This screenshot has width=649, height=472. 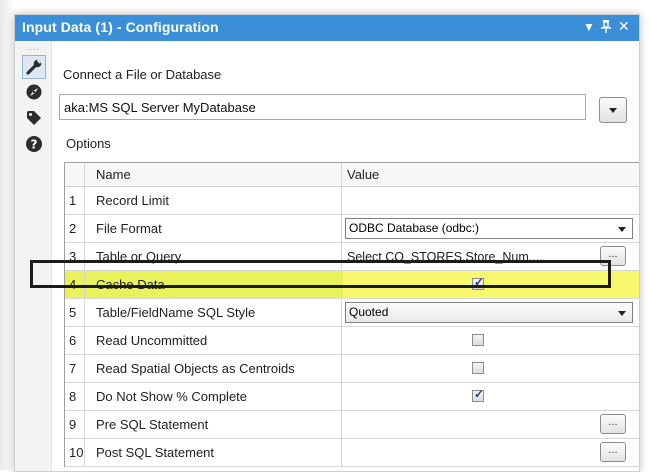 I want to click on row-number: 1, so click(x=75, y=200).